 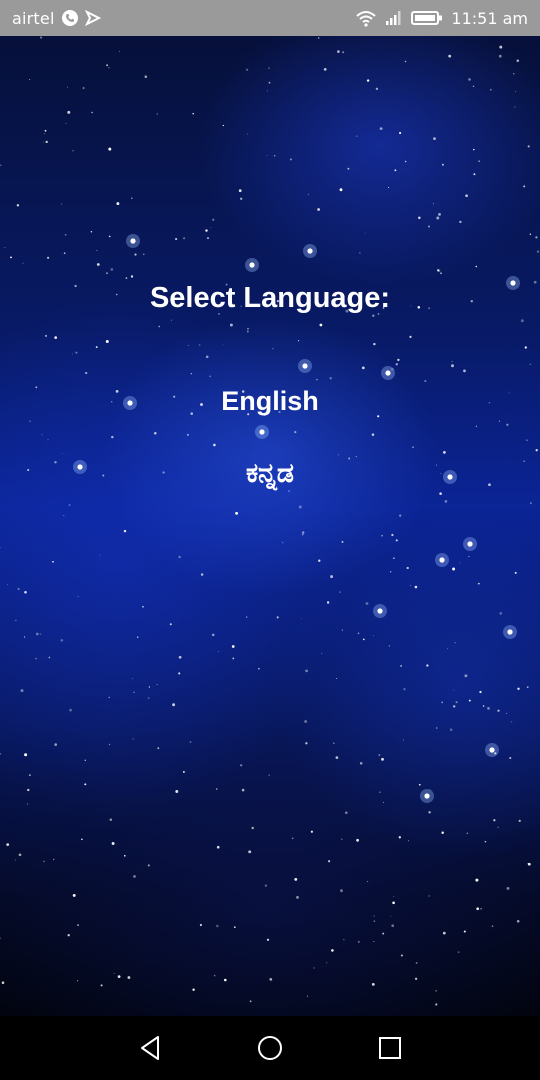 What do you see at coordinates (394, 18) in the screenshot?
I see `signal-icon` at bounding box center [394, 18].